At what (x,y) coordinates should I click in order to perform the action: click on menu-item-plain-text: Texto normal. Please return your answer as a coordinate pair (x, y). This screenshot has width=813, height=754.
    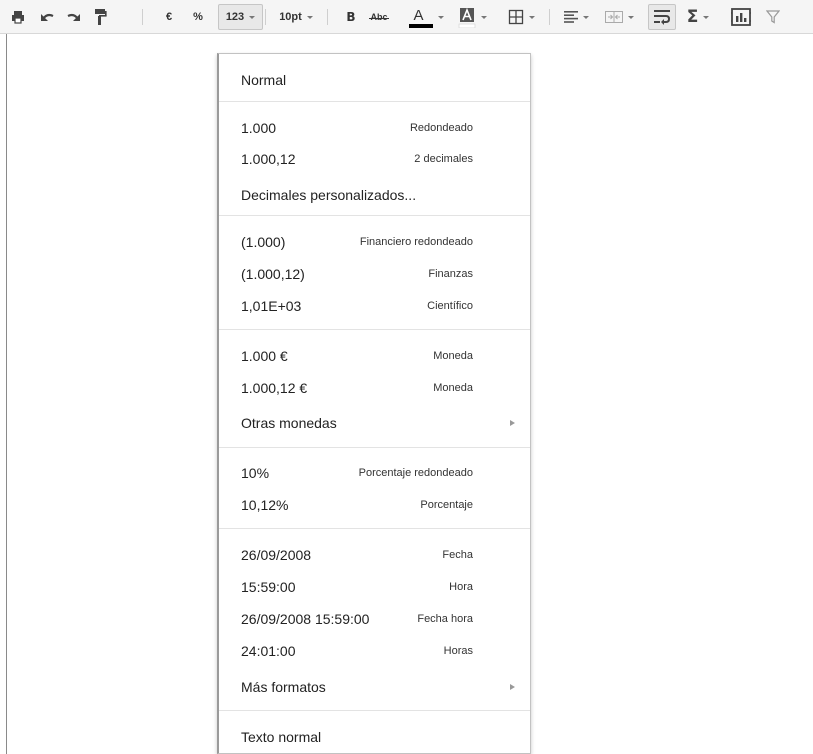
    Looking at the image, I should click on (374, 737).